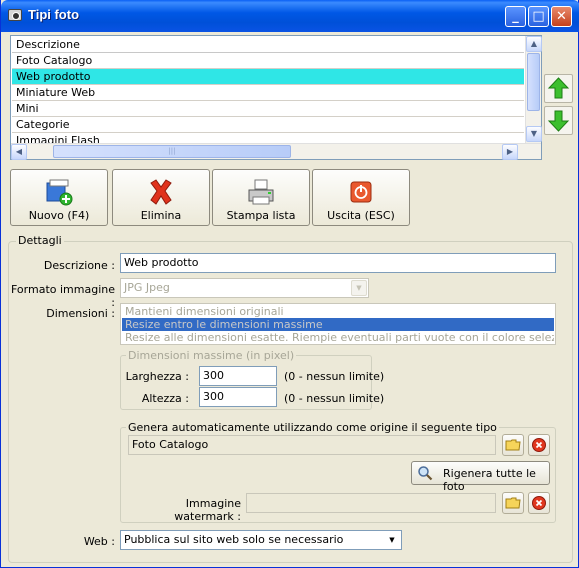 This screenshot has width=579, height=568. I want to click on format-select-value: JPG Jpeg, so click(147, 287).